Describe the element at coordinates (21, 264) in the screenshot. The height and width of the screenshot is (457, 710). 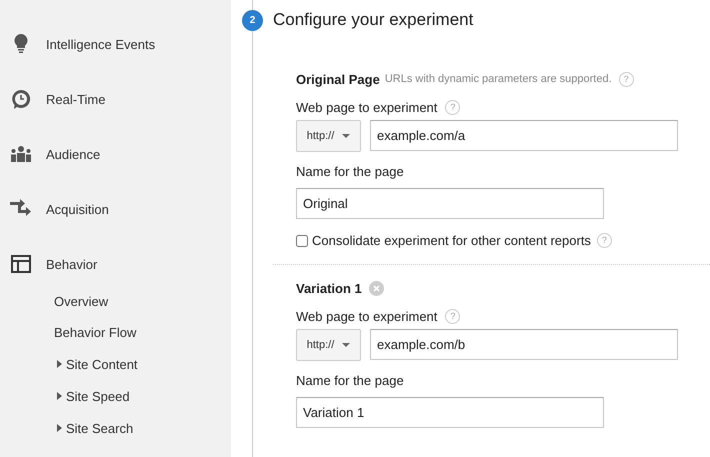
I see `layout-icon` at that location.